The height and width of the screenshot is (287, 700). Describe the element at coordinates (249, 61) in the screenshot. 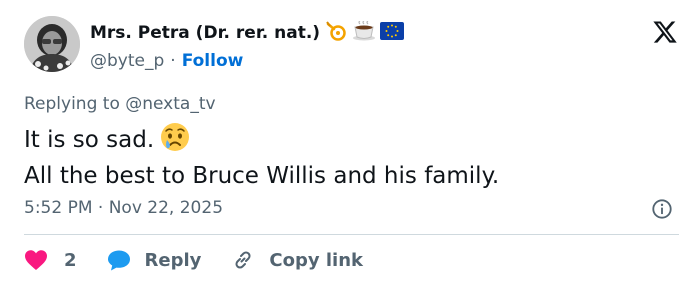

I see `handle-row: @byte_p · Follow` at that location.